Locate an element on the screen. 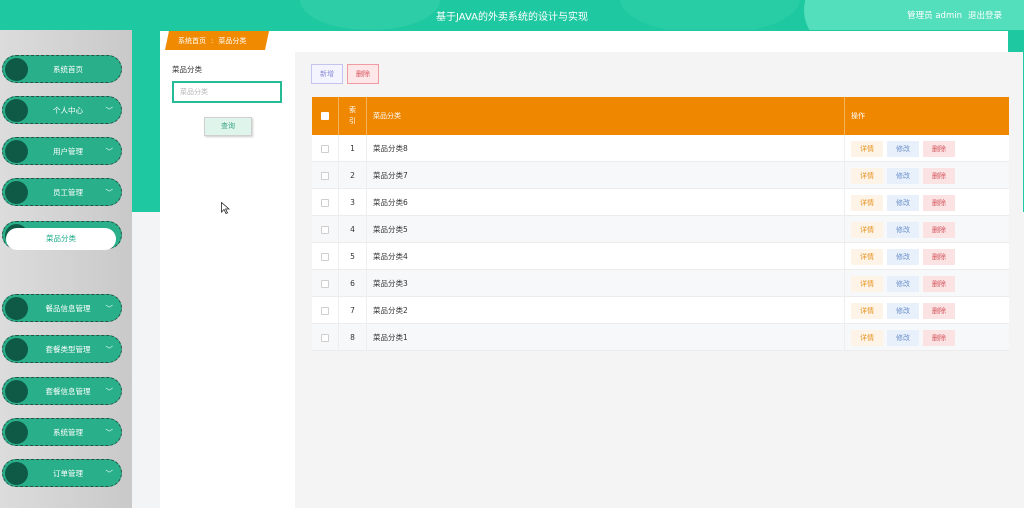 This screenshot has width=1024, height=508. table-row: 4 菜品分类5 详情 修改 删除 is located at coordinates (660, 229).